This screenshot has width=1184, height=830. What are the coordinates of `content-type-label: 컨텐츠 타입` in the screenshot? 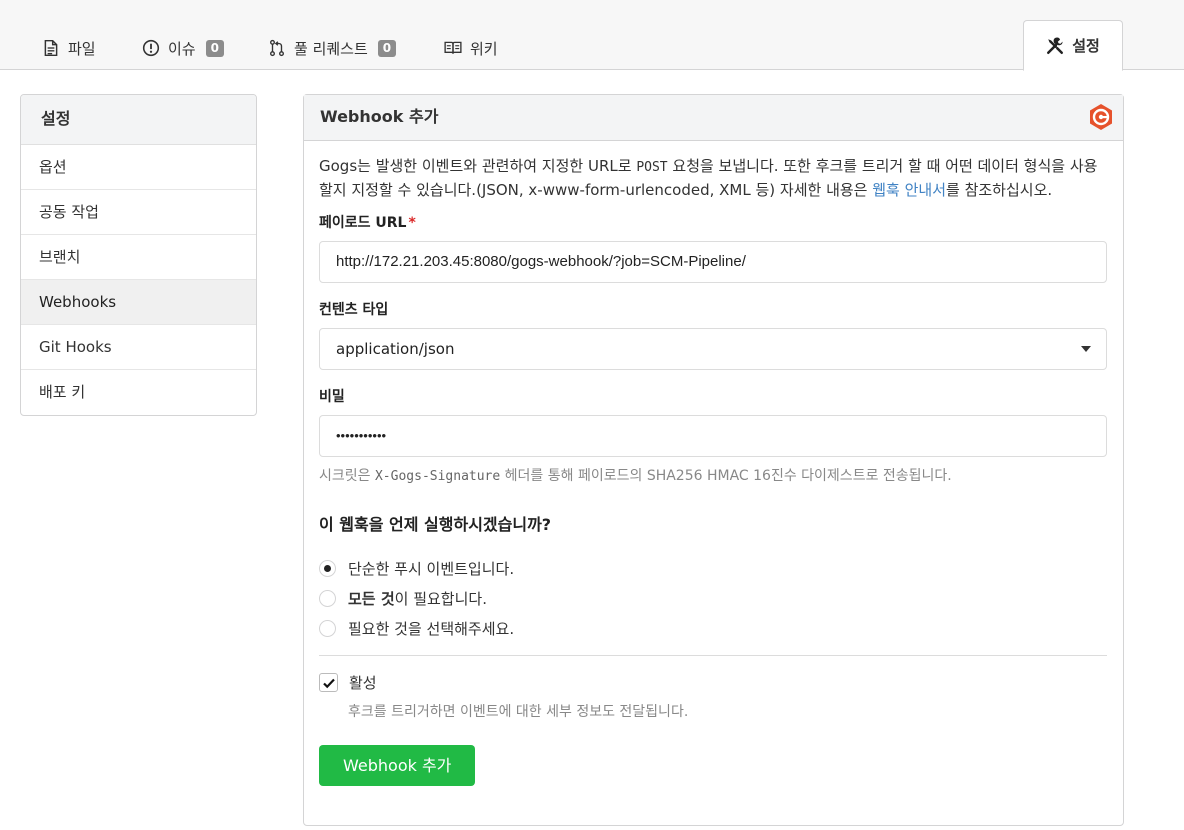 It's located at (354, 310).